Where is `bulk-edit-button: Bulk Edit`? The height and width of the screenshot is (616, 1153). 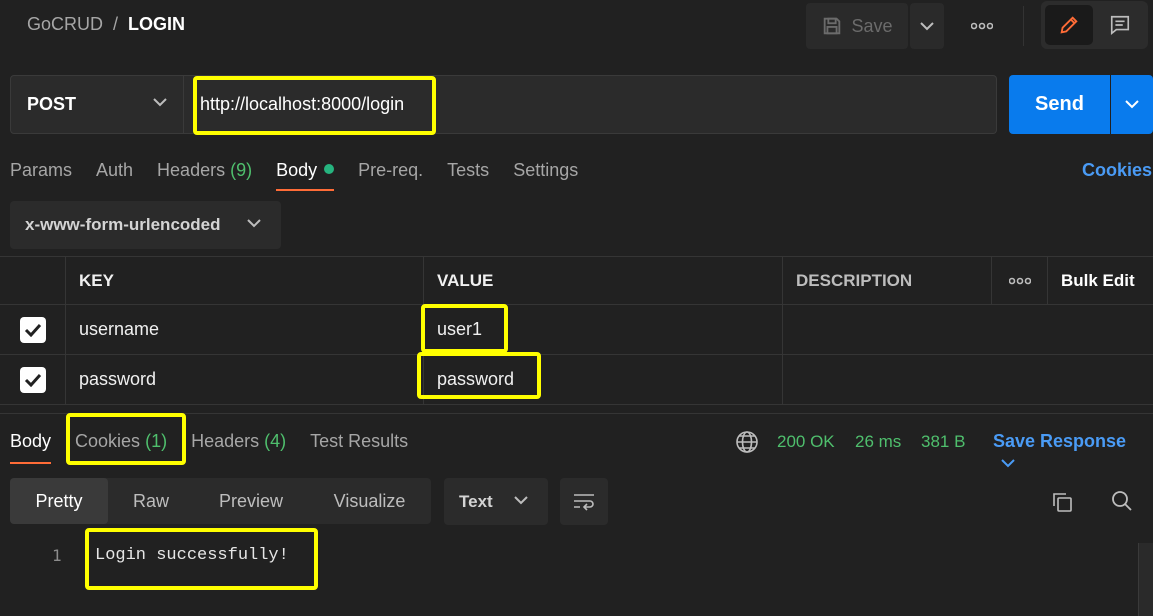
bulk-edit-button: Bulk Edit is located at coordinates (1100, 280).